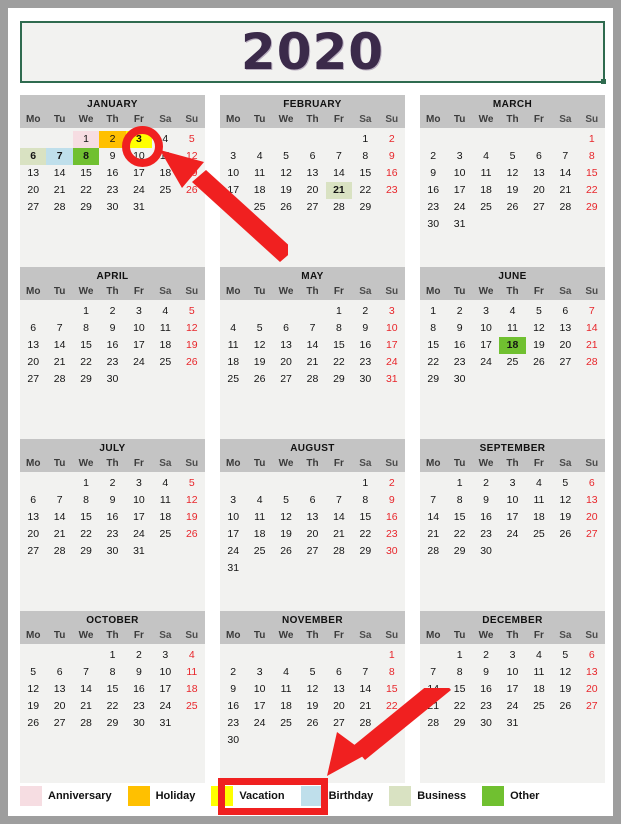 This screenshot has width=621, height=824. I want to click on legend-item-holiday: Holiday, so click(161, 796).